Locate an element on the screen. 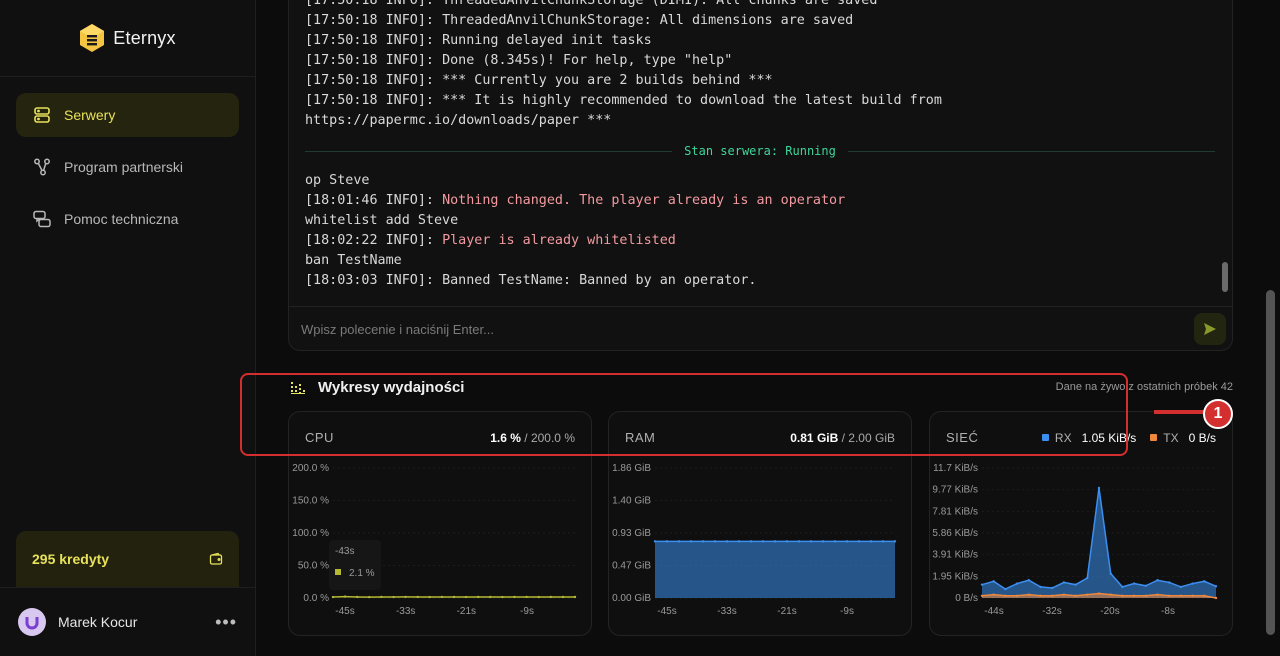  ram-value: 0.81 GiB is located at coordinates (814, 437).